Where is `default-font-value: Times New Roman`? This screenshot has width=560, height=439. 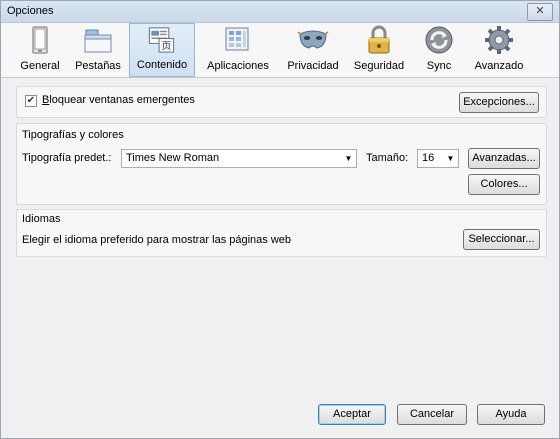
default-font-value: Times New Roman is located at coordinates (173, 158).